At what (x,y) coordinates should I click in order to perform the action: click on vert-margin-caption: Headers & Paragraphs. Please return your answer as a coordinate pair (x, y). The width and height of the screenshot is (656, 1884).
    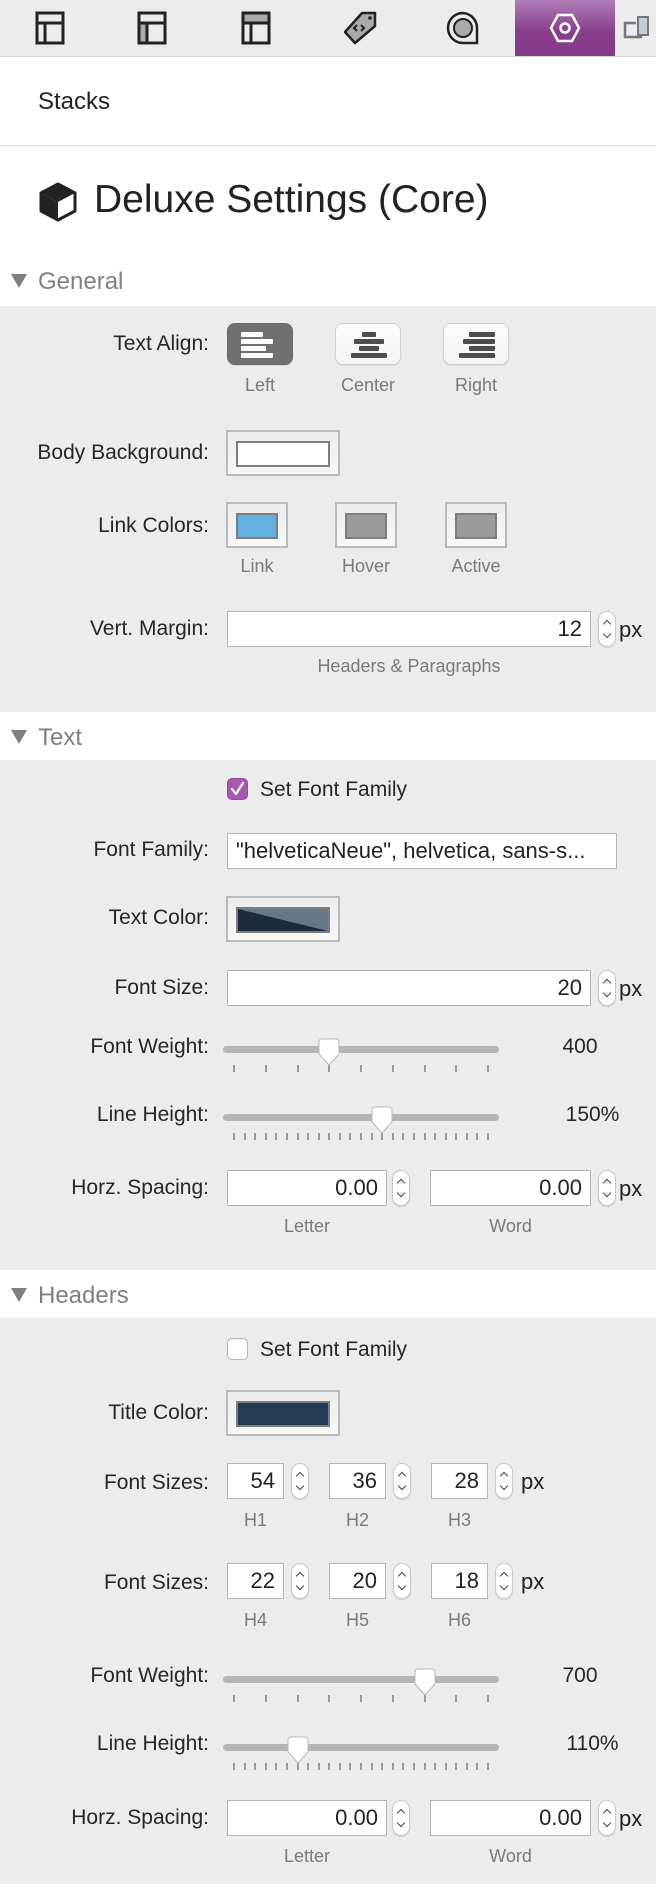
    Looking at the image, I should click on (409, 666).